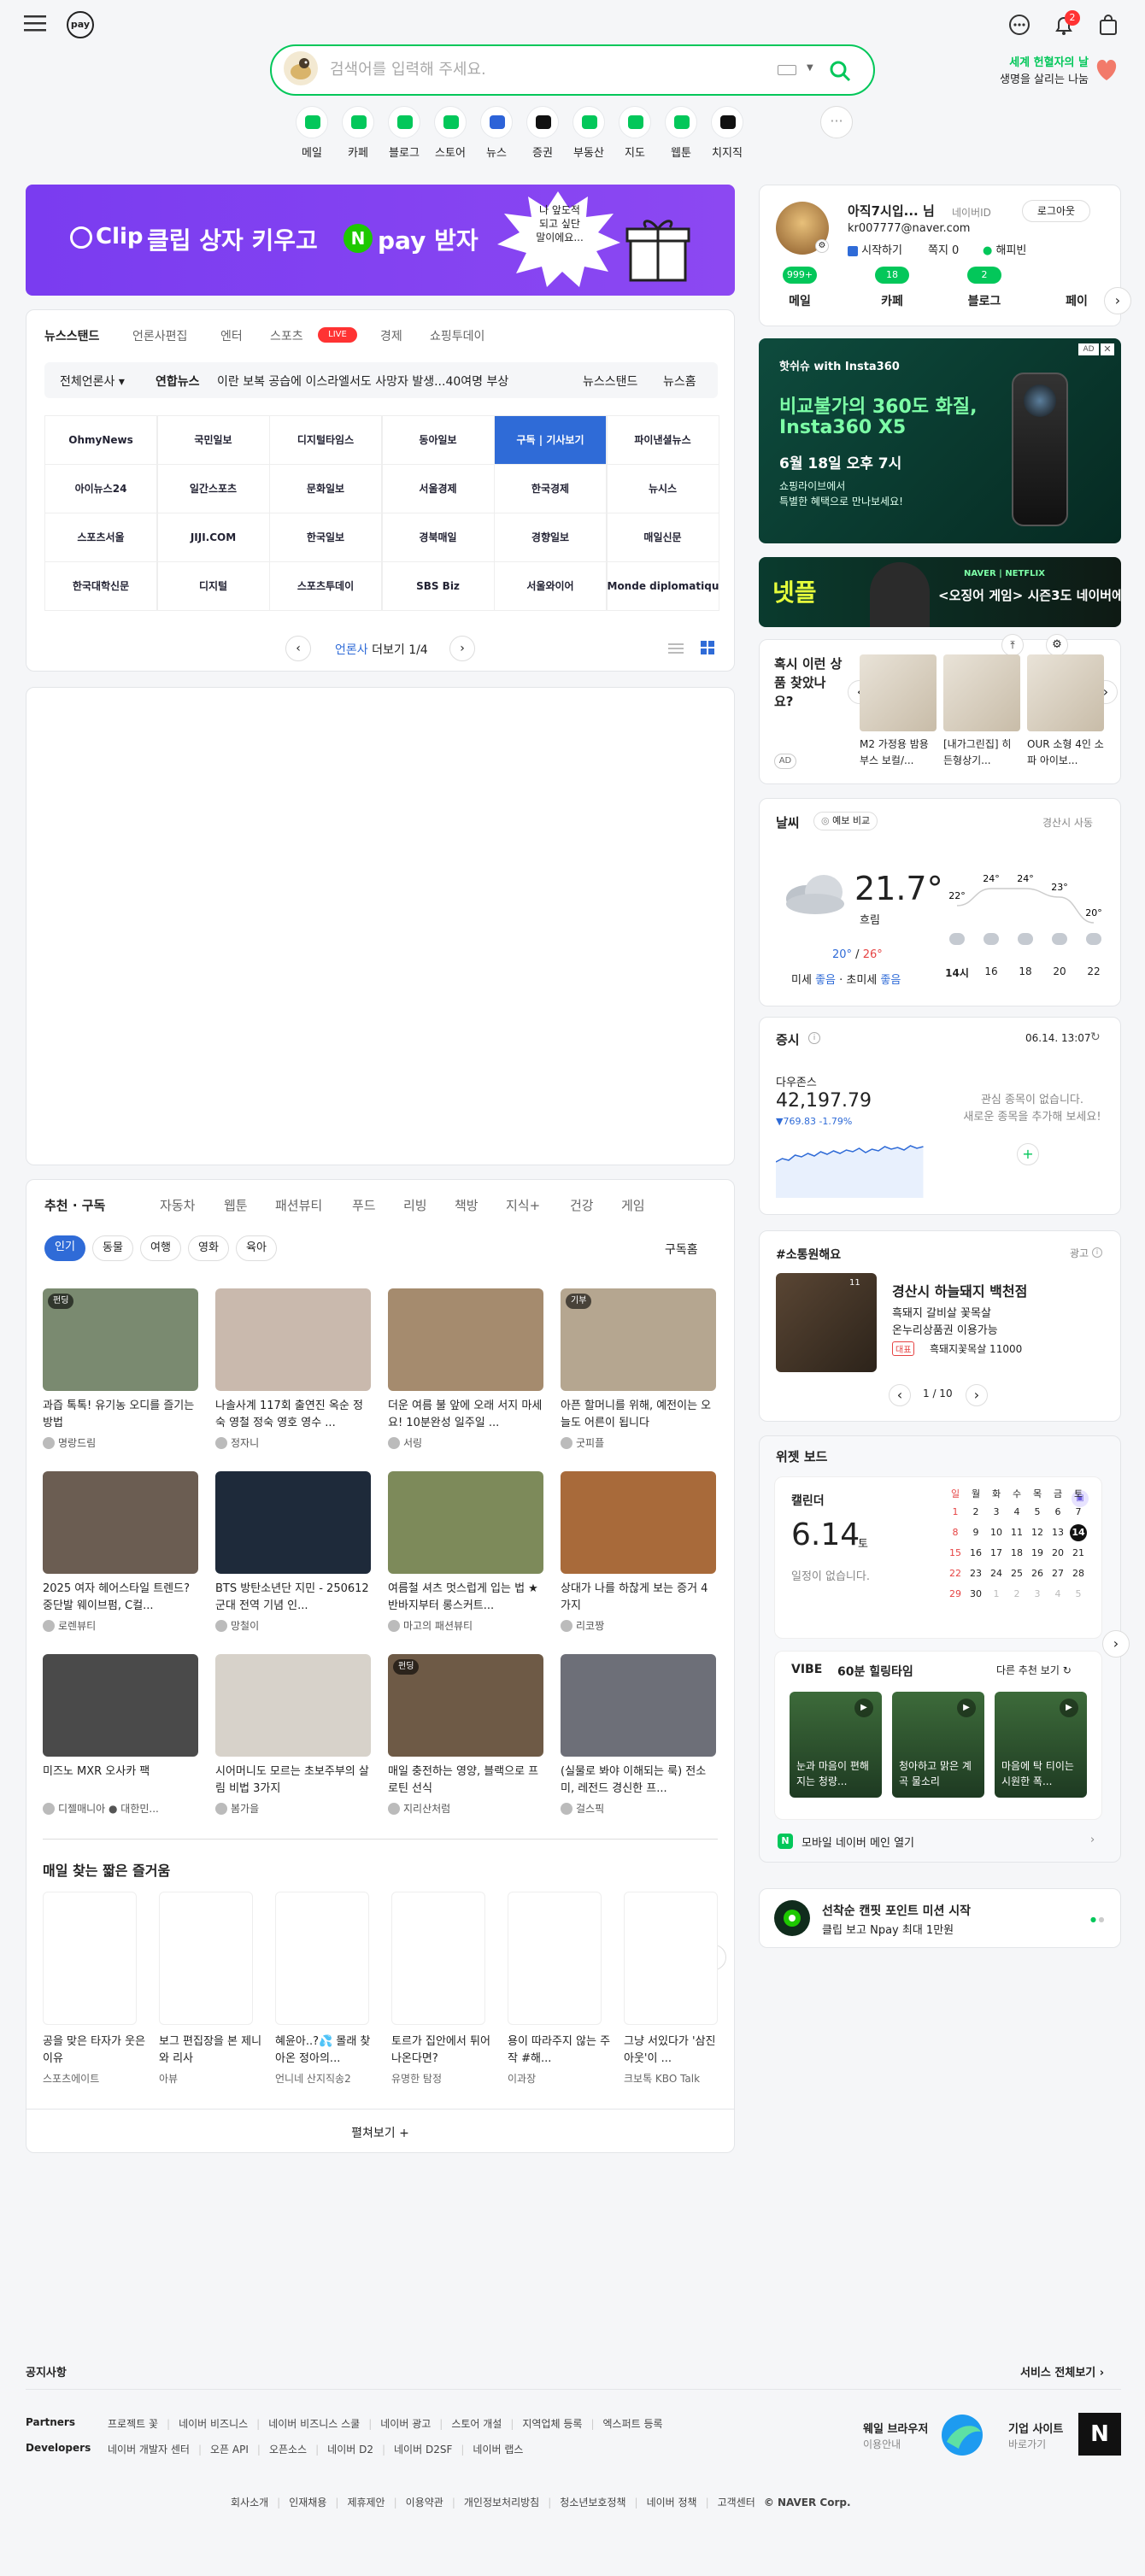 The height and width of the screenshot is (2576, 1145). Describe the element at coordinates (635, 152) in the screenshot. I see `shortcut-label: 지도` at that location.